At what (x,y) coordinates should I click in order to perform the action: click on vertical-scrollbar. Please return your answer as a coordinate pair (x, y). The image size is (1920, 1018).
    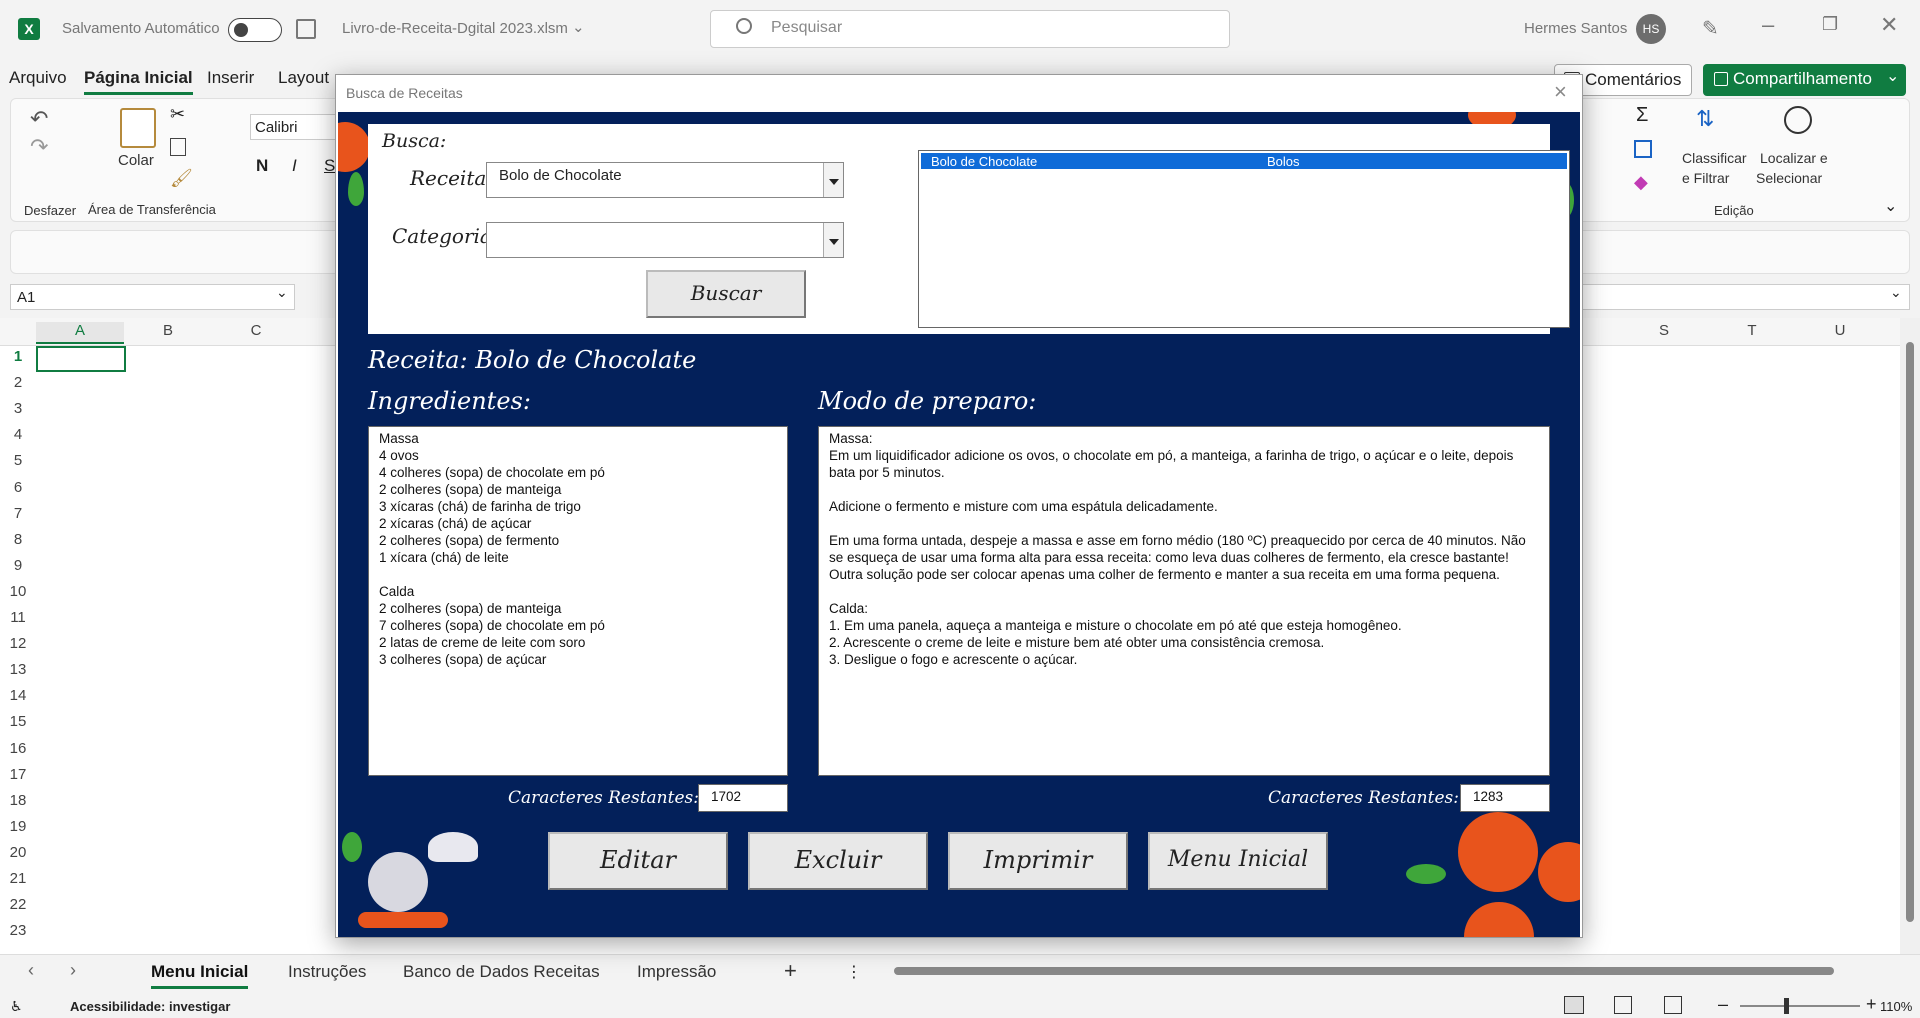
    Looking at the image, I should click on (1910, 636).